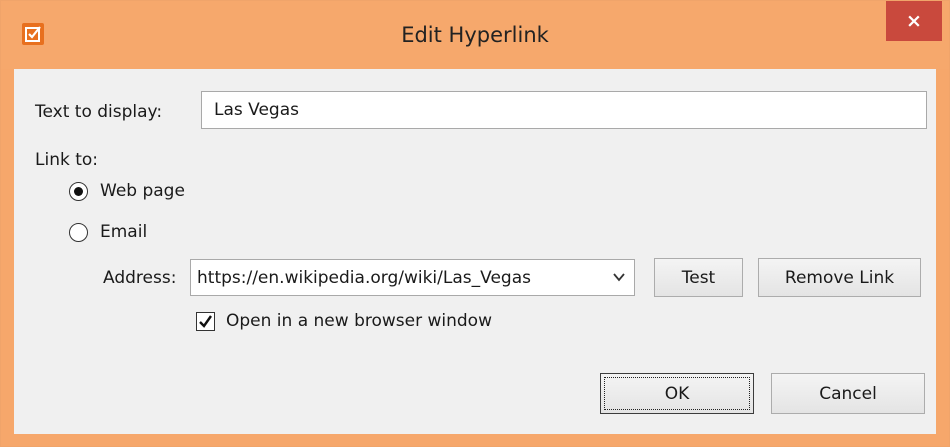 Image resolution: width=950 pixels, height=447 pixels. I want to click on checkmark-icon, so click(205, 321).